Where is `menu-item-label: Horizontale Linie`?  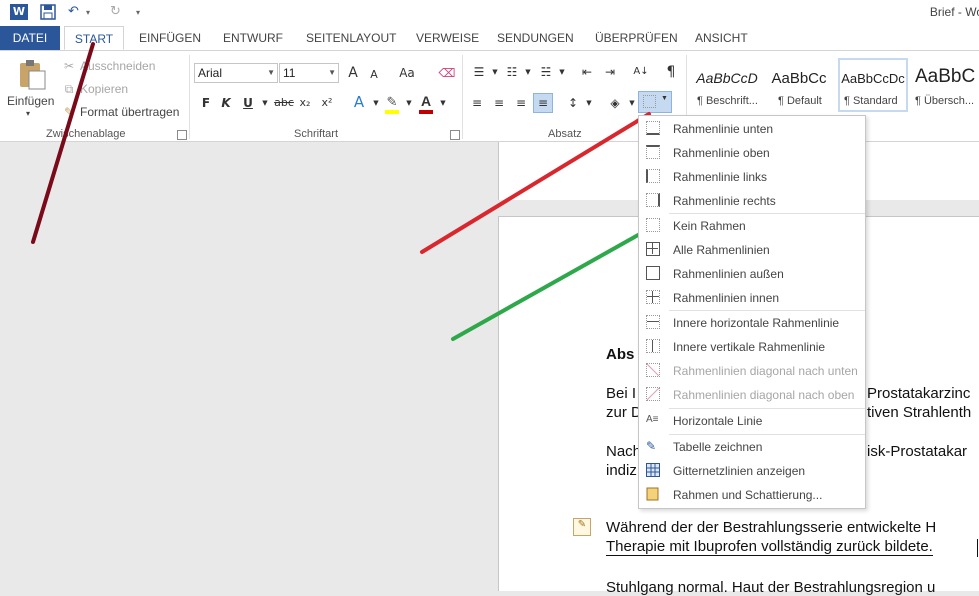 menu-item-label: Horizontale Linie is located at coordinates (718, 421).